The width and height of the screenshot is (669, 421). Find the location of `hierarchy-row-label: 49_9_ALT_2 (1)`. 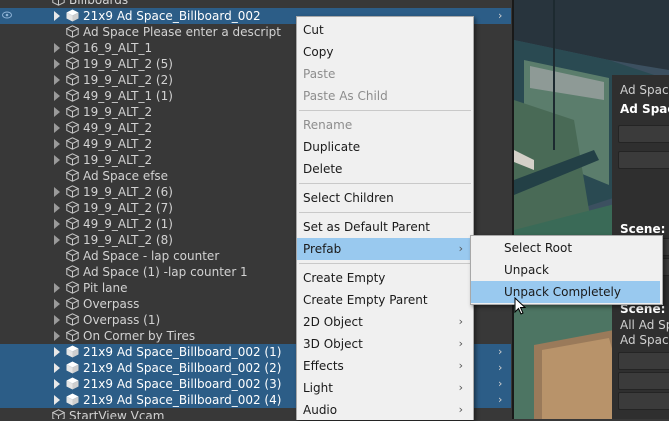

hierarchy-row-label: 49_9_ALT_2 (1) is located at coordinates (128, 224).